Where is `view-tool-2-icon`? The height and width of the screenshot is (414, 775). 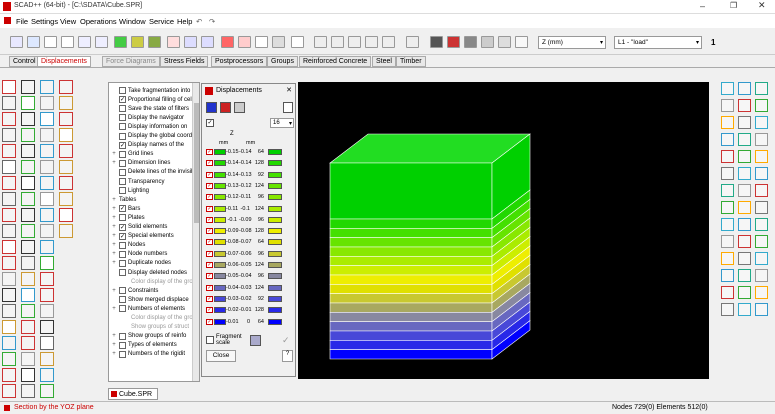
view-tool-2-icon is located at coordinates (337, 42).